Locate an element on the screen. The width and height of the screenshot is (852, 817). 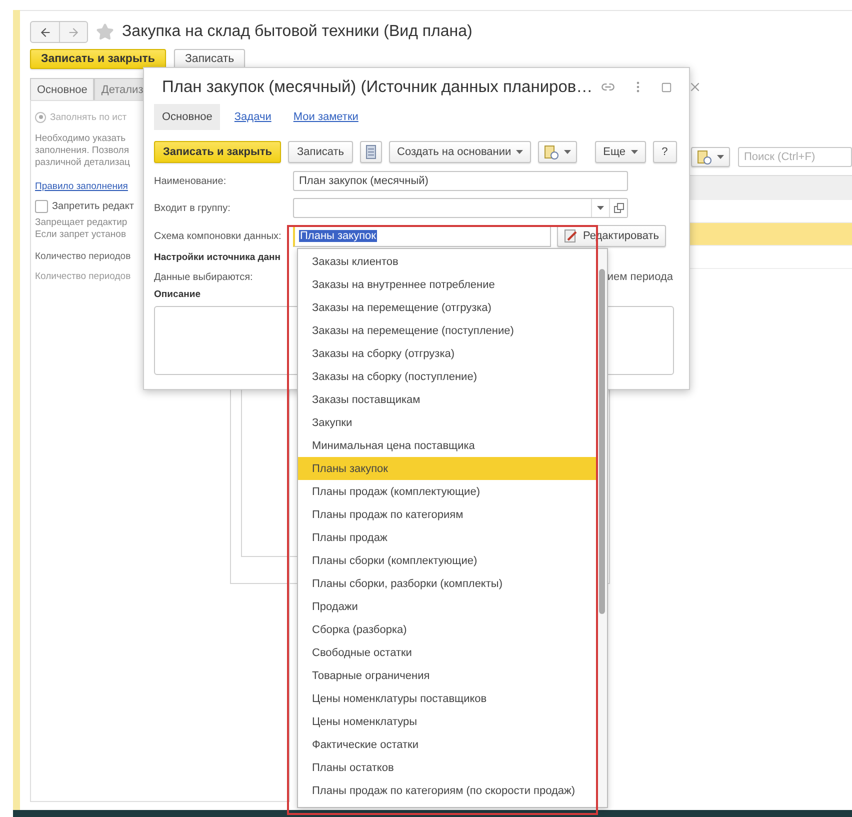
star-icon is located at coordinates (105, 32).